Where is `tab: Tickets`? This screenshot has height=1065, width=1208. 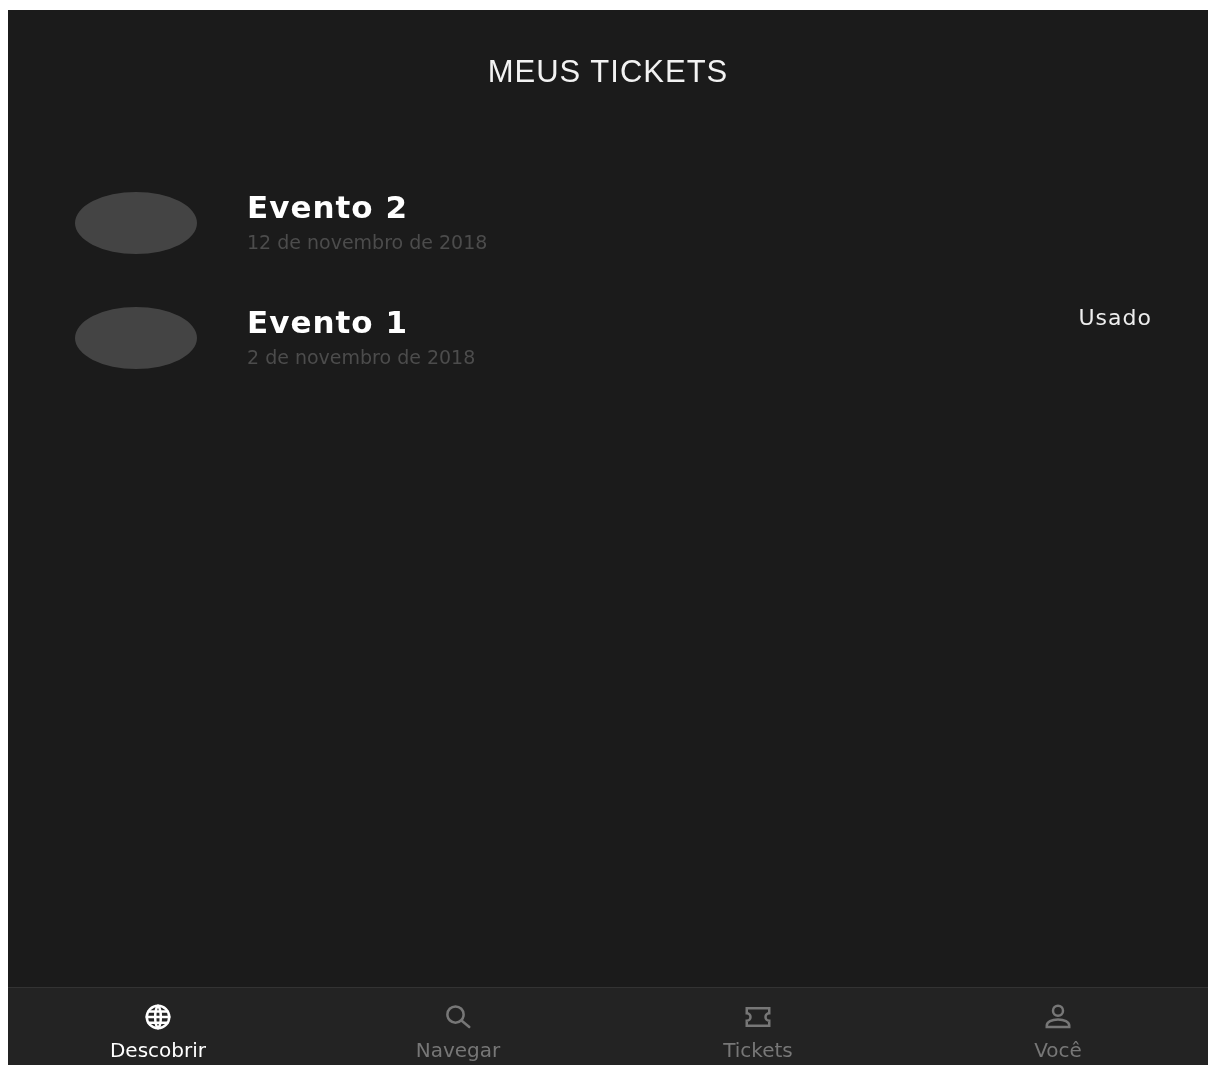 tab: Tickets is located at coordinates (758, 1026).